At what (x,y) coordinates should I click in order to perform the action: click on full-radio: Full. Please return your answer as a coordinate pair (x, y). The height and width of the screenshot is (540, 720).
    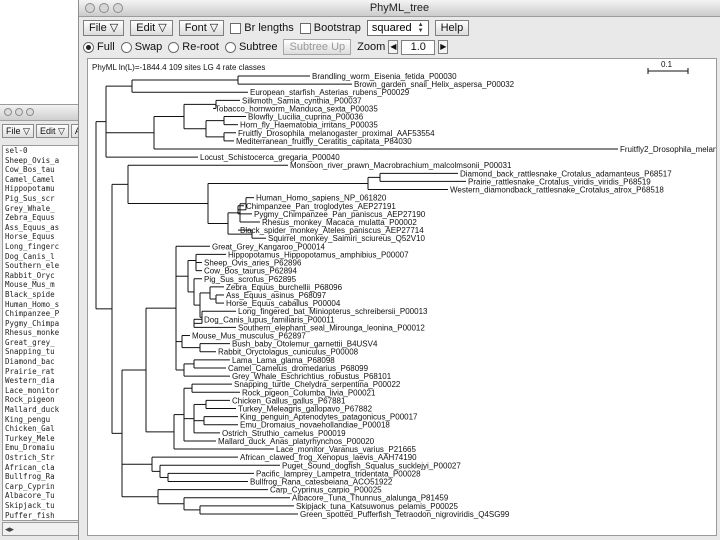
    Looking at the image, I should click on (99, 47).